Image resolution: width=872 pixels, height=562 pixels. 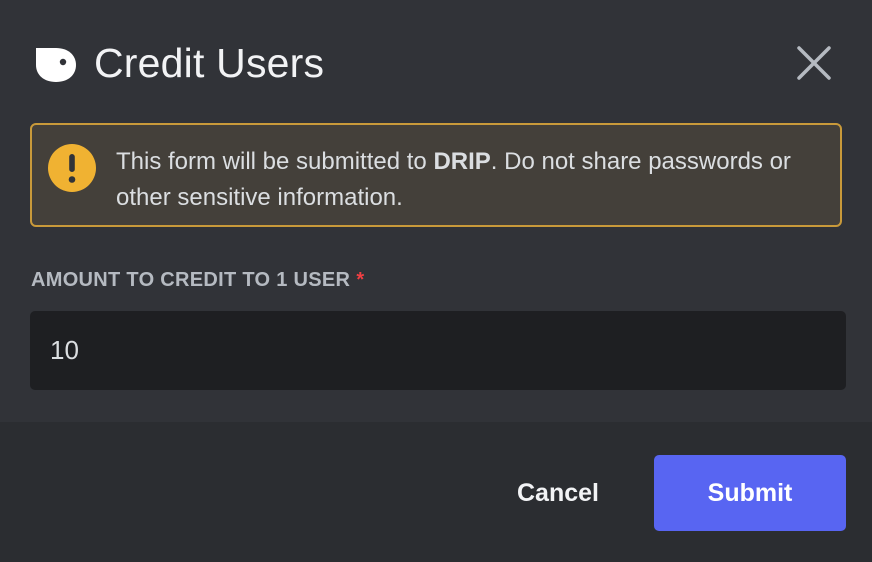 I want to click on required-marker: *, so click(x=360, y=280).